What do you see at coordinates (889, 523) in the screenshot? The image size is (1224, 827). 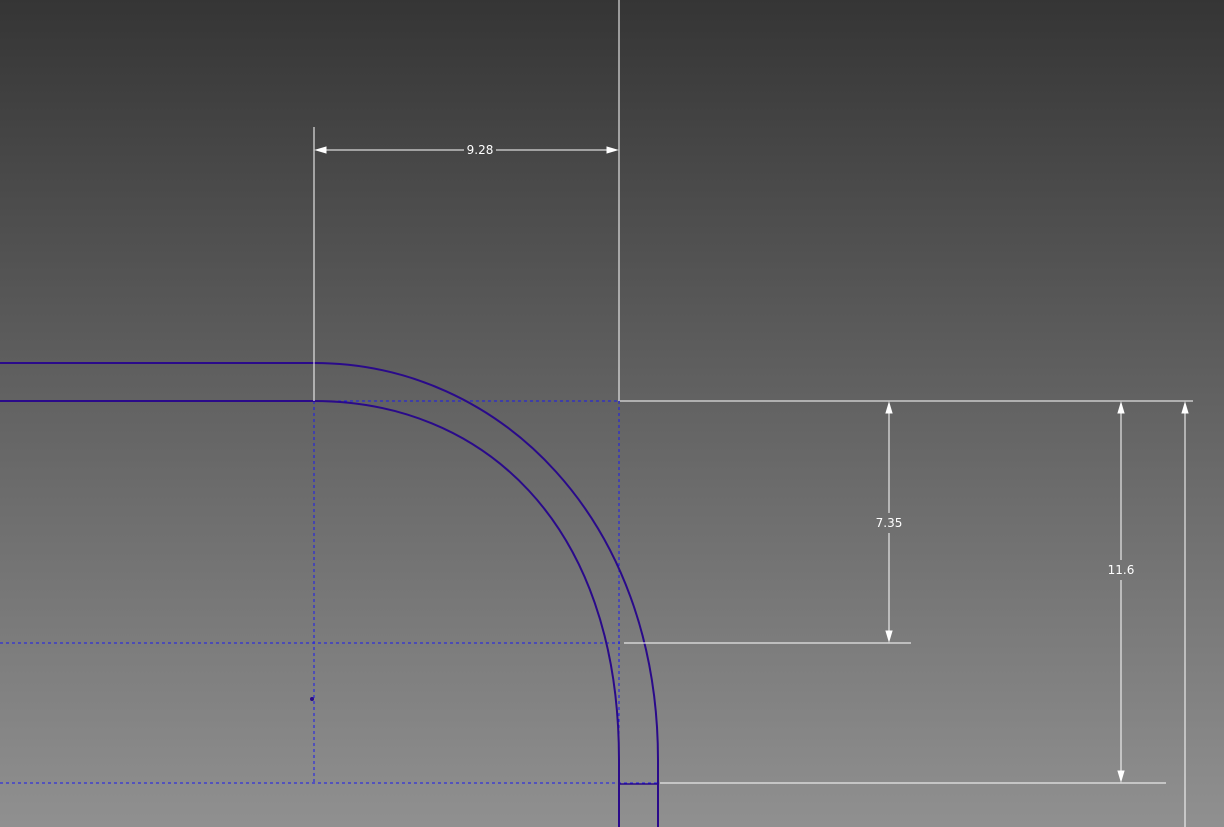 I see `dimension-label-vertical-inner: 7.35` at bounding box center [889, 523].